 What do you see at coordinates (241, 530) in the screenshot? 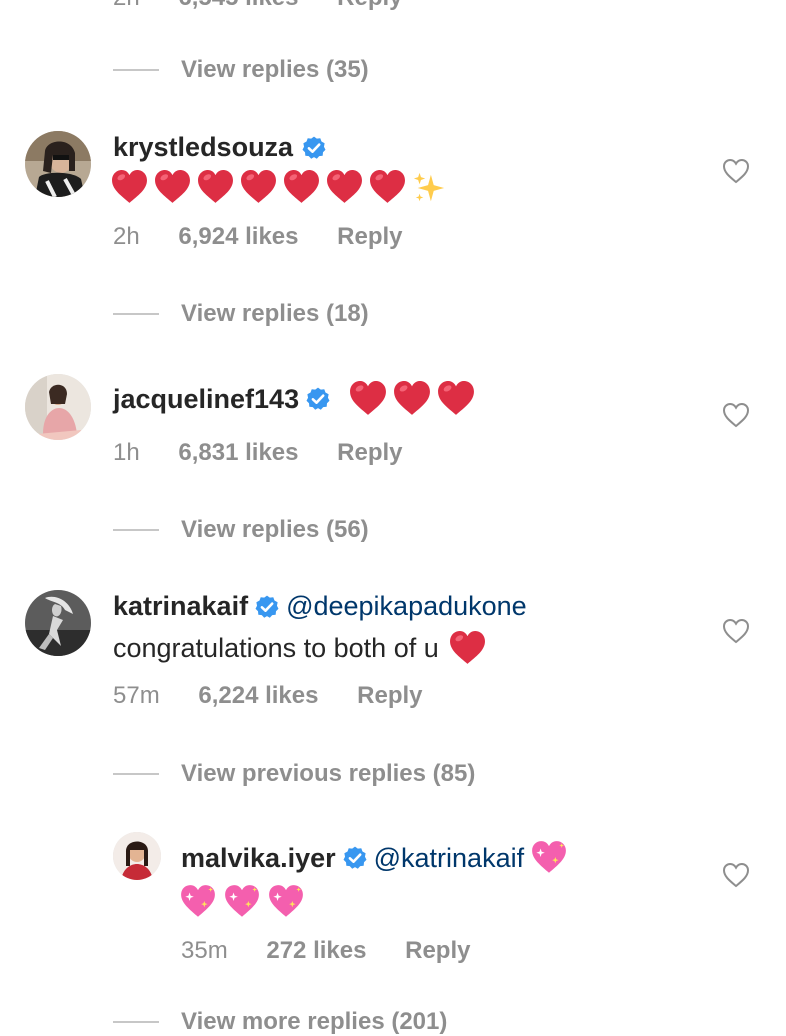
I see `view-replies-button: View replies (56)` at bounding box center [241, 530].